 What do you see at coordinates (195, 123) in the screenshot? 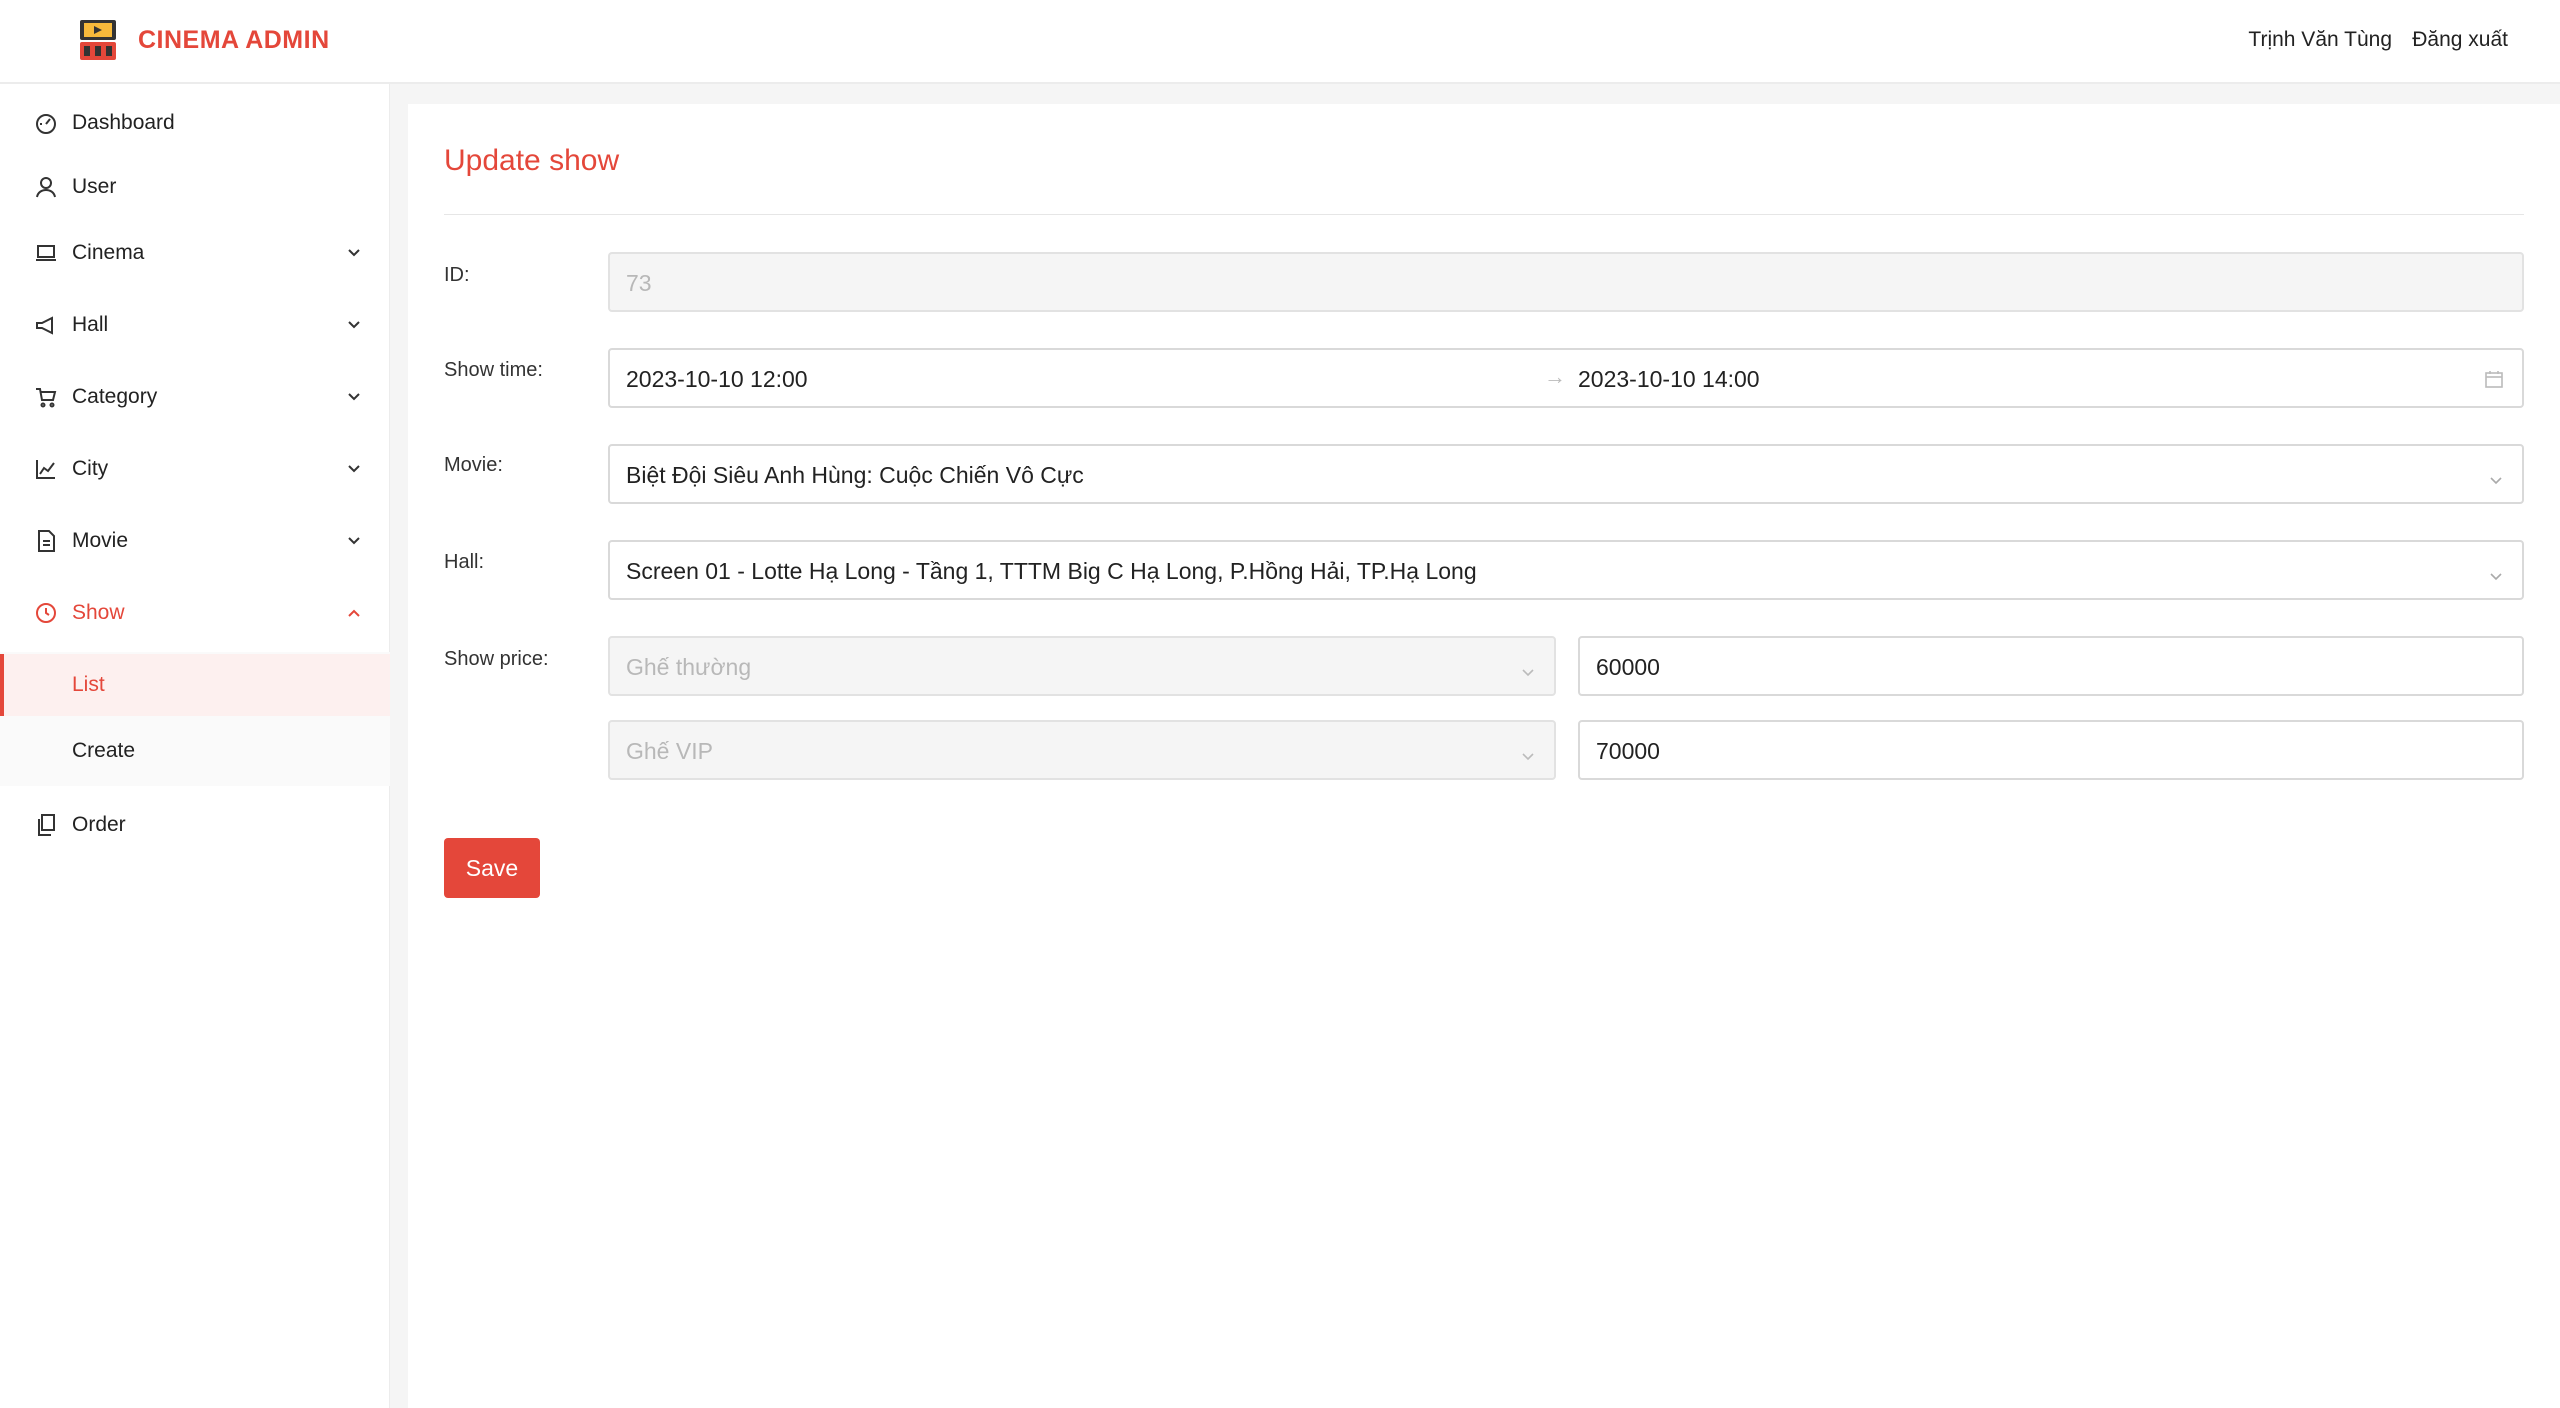
I see `sidebar-item-dashboard: Dashboard` at bounding box center [195, 123].